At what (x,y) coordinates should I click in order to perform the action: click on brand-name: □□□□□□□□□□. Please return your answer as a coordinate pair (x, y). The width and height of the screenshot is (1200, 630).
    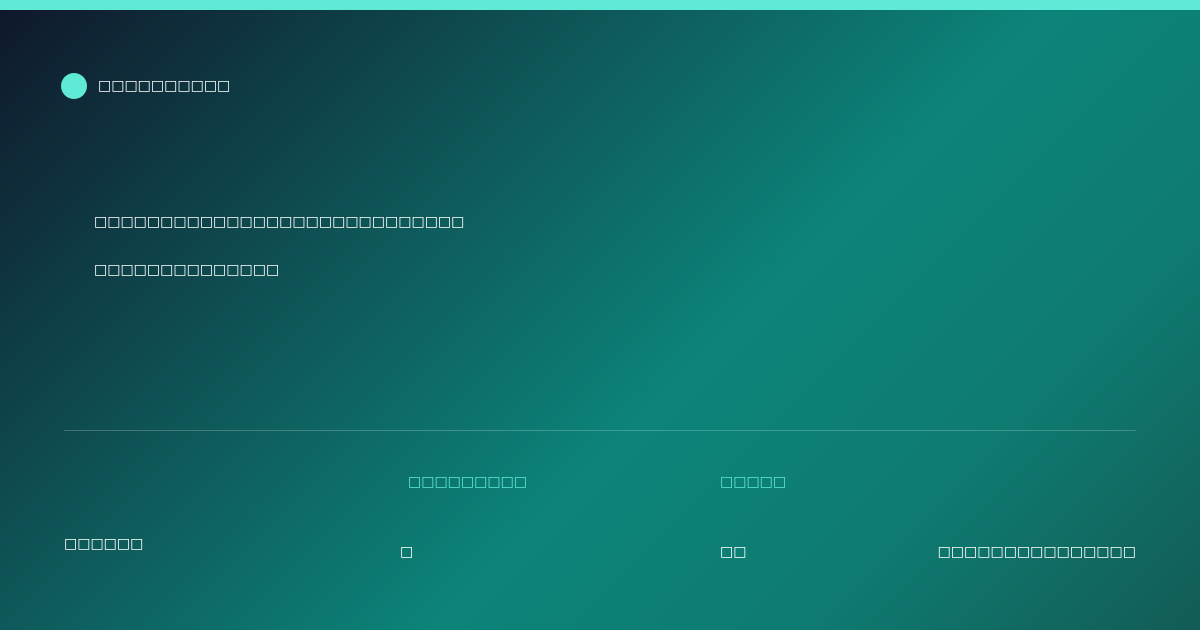
    Looking at the image, I should click on (164, 86).